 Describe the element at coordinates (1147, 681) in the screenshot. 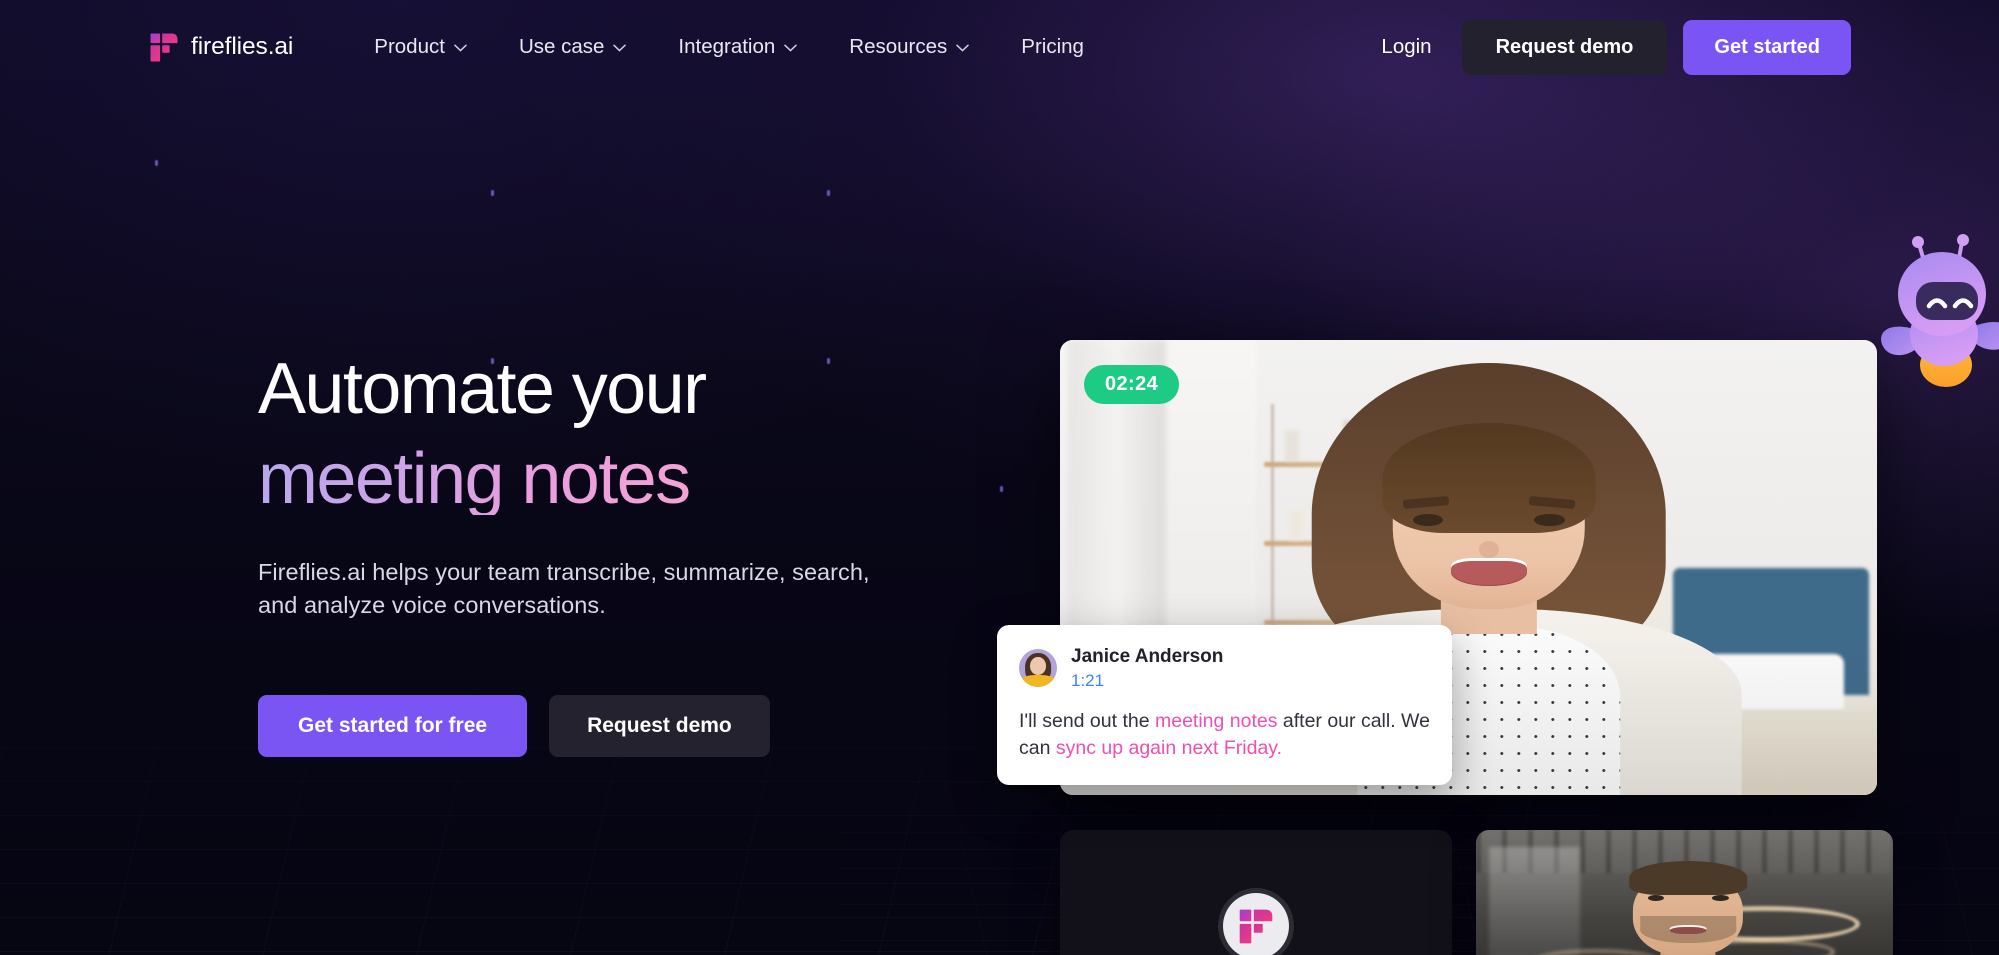

I see `transcript-timestamp: 1:21` at that location.